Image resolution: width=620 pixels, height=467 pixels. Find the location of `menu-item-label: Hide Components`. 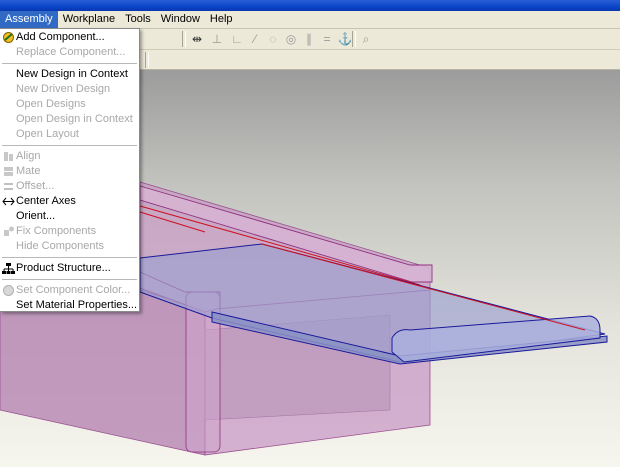

menu-item-label: Hide Components is located at coordinates (60, 246).